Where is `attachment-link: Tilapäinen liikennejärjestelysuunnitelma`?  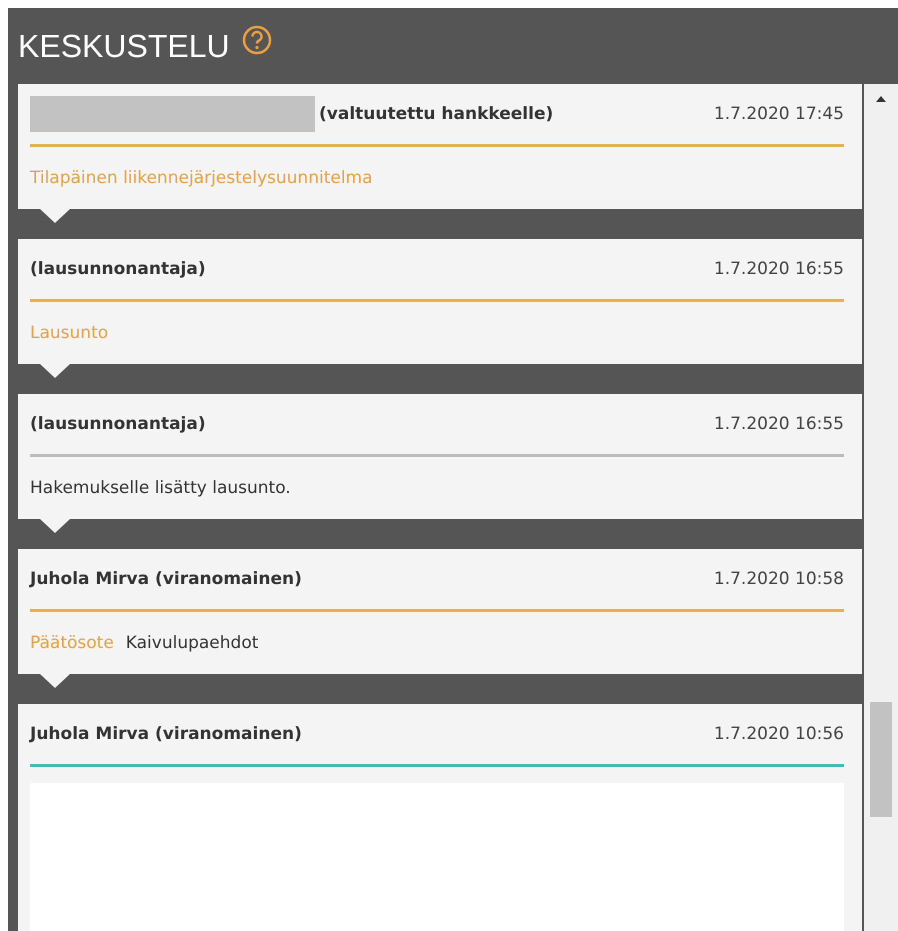
attachment-link: Tilapäinen liikennejärjestelysuunnitelma is located at coordinates (201, 178).